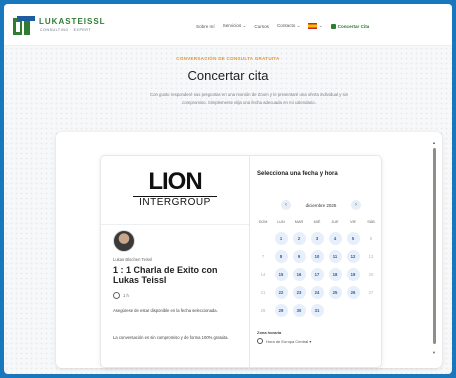 Image resolution: width=456 pixels, height=378 pixels. I want to click on nav-contact: Contacto ⌄, so click(289, 26).